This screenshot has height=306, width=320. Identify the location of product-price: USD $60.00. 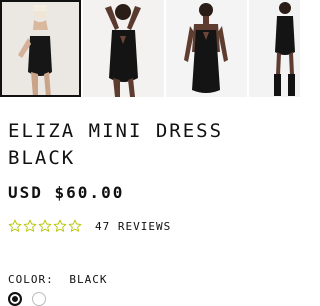
(66, 192).